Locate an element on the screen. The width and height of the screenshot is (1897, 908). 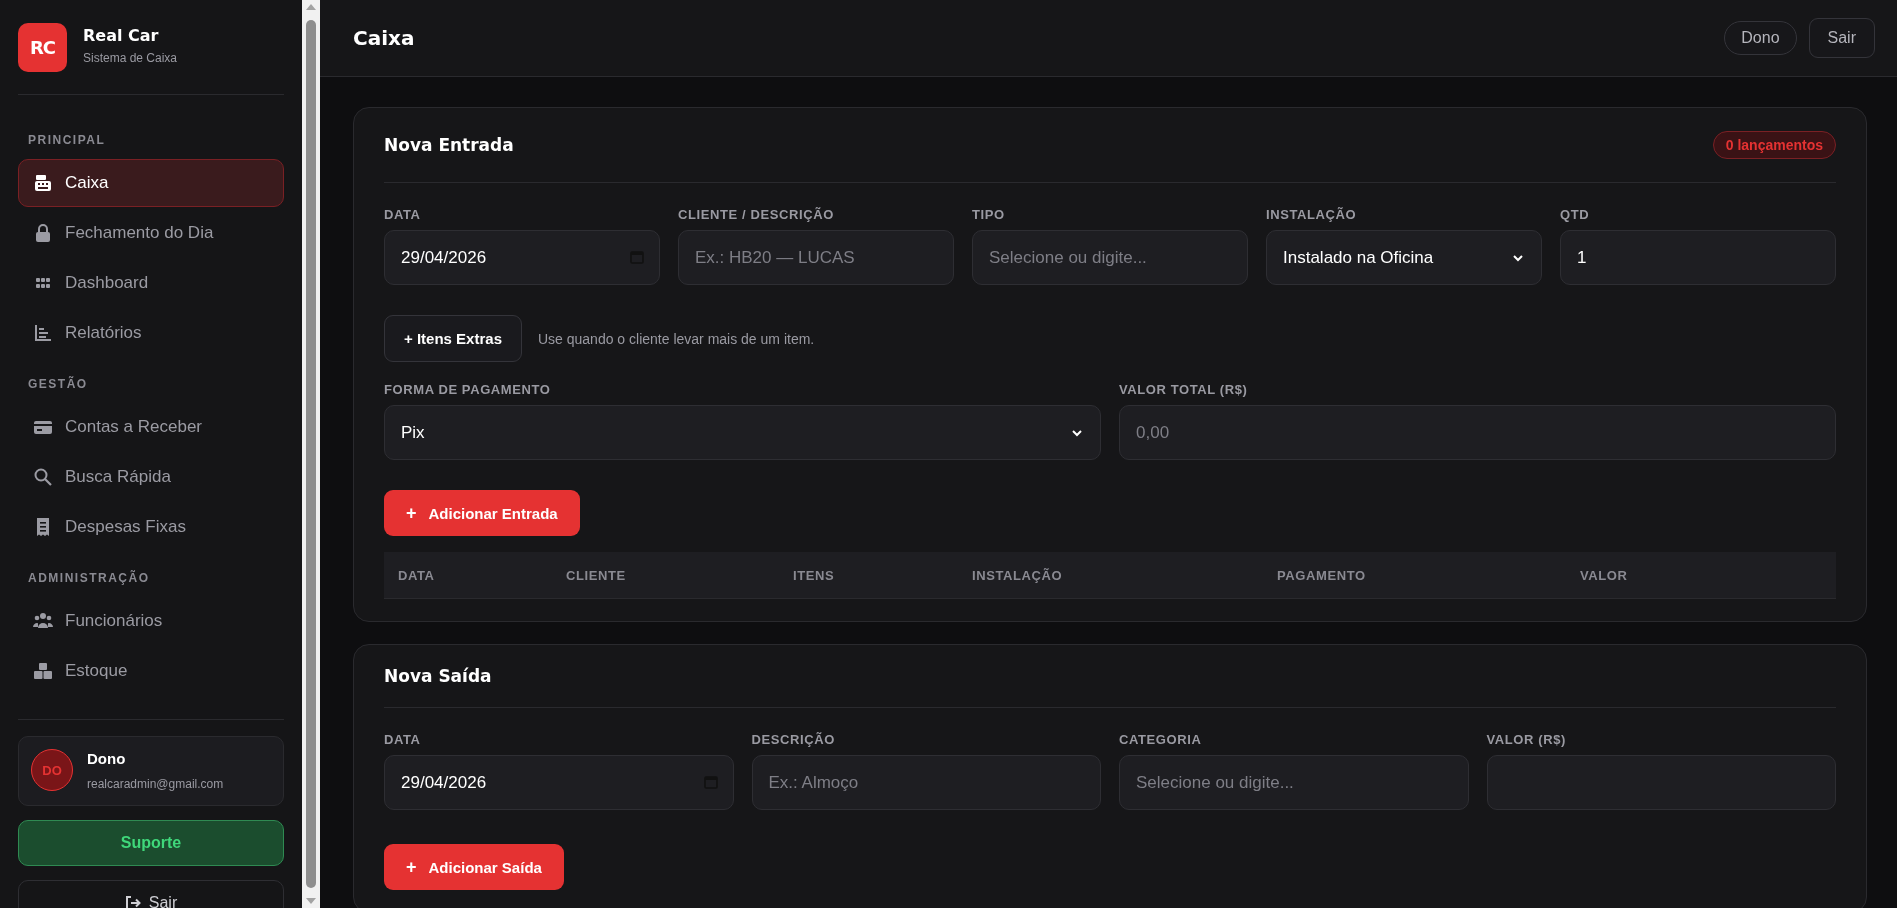
nav-item: Caixa is located at coordinates (151, 183).